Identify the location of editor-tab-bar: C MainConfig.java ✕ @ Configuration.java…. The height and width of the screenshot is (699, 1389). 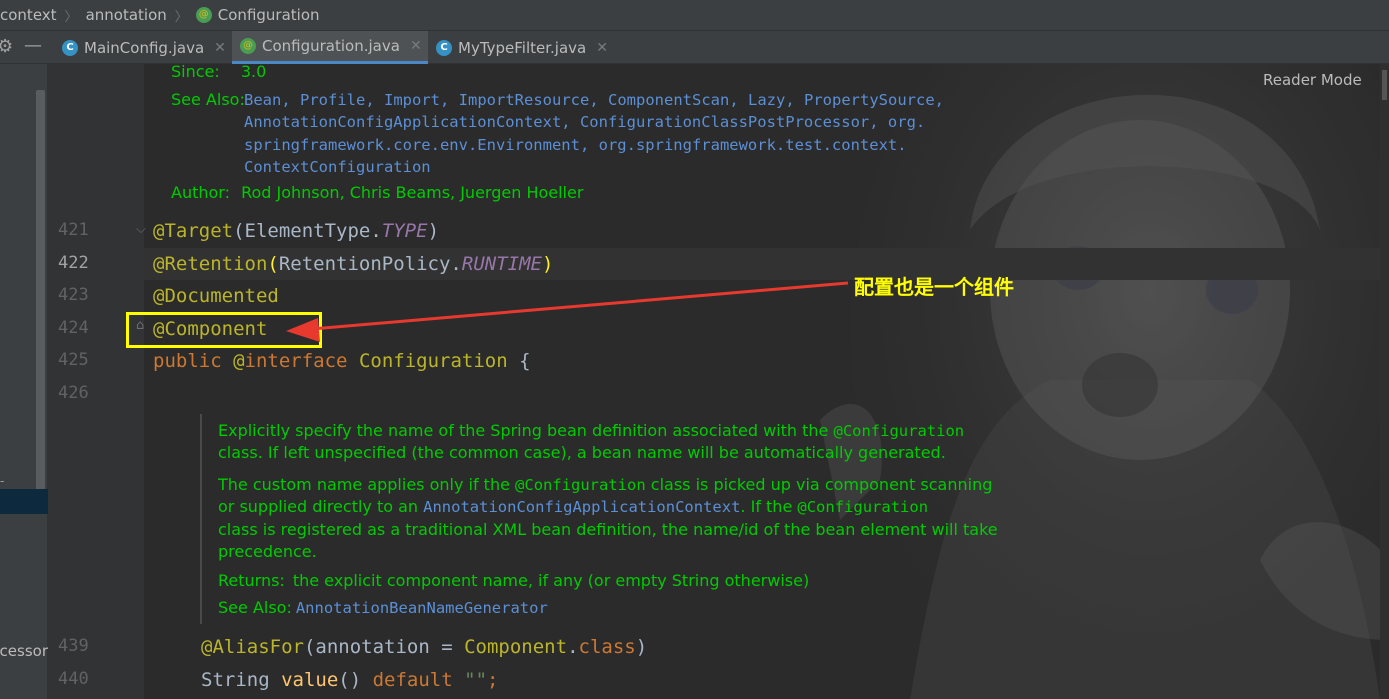
(694, 47).